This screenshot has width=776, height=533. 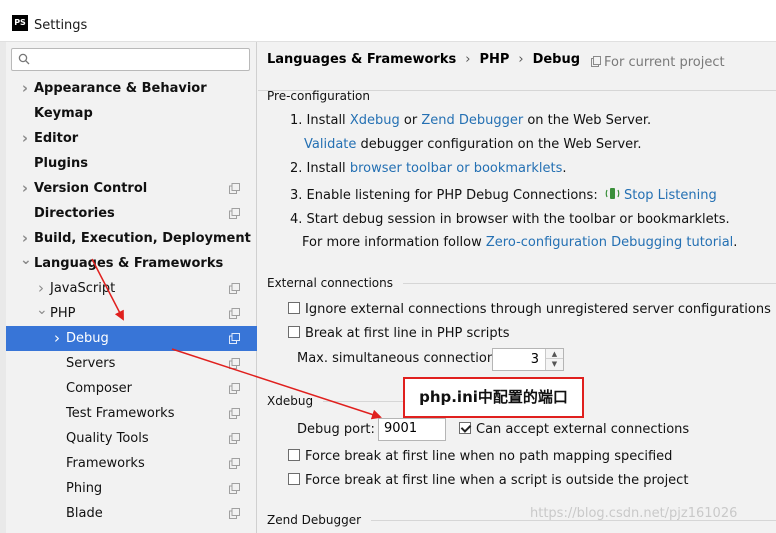 What do you see at coordinates (294, 308) in the screenshot?
I see `ignore-external-checkbox` at bounding box center [294, 308].